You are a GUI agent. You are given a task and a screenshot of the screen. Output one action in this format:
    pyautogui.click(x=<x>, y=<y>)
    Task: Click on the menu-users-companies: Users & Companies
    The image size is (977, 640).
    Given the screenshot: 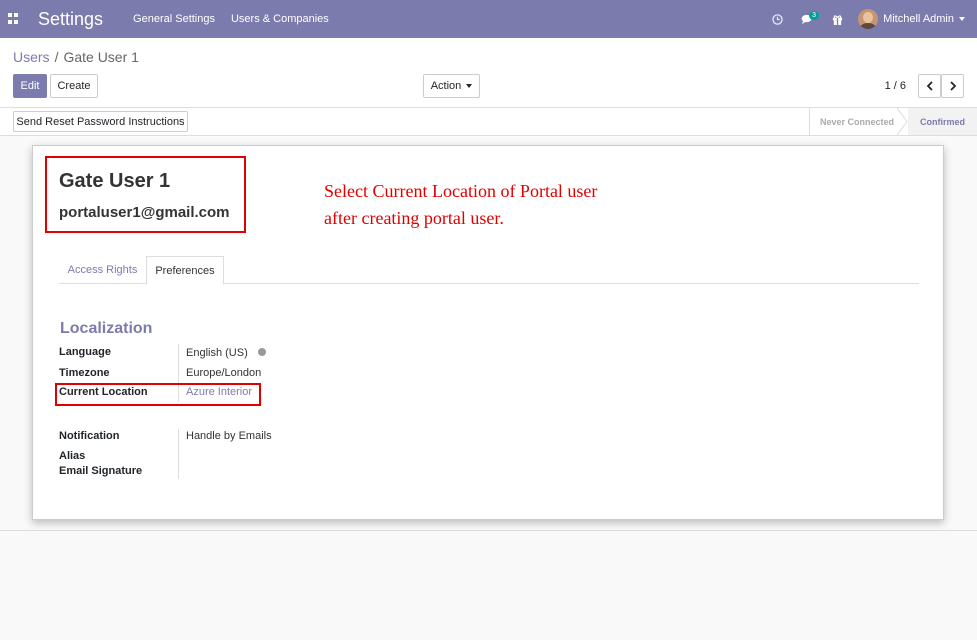 What is the action you would take?
    pyautogui.click(x=280, y=19)
    